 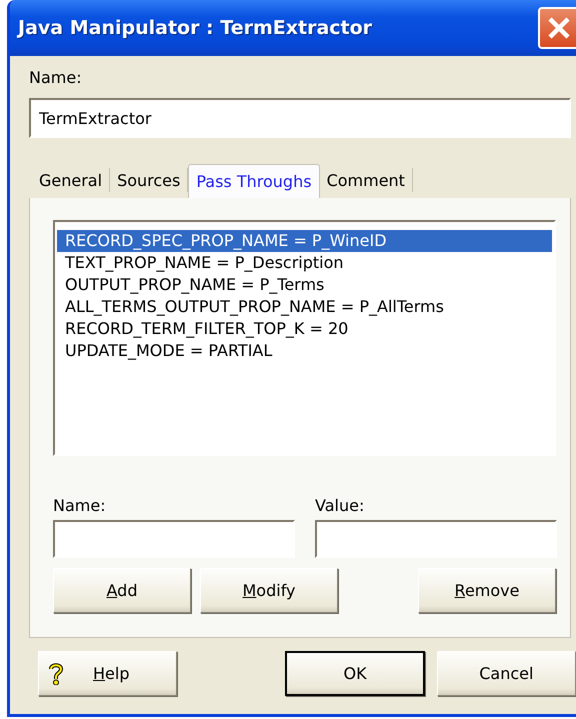 I want to click on help-button: Help, so click(x=108, y=673).